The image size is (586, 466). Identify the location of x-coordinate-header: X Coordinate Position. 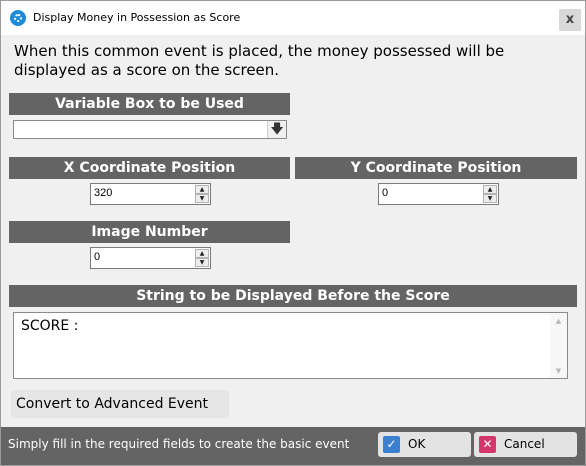
(149, 168).